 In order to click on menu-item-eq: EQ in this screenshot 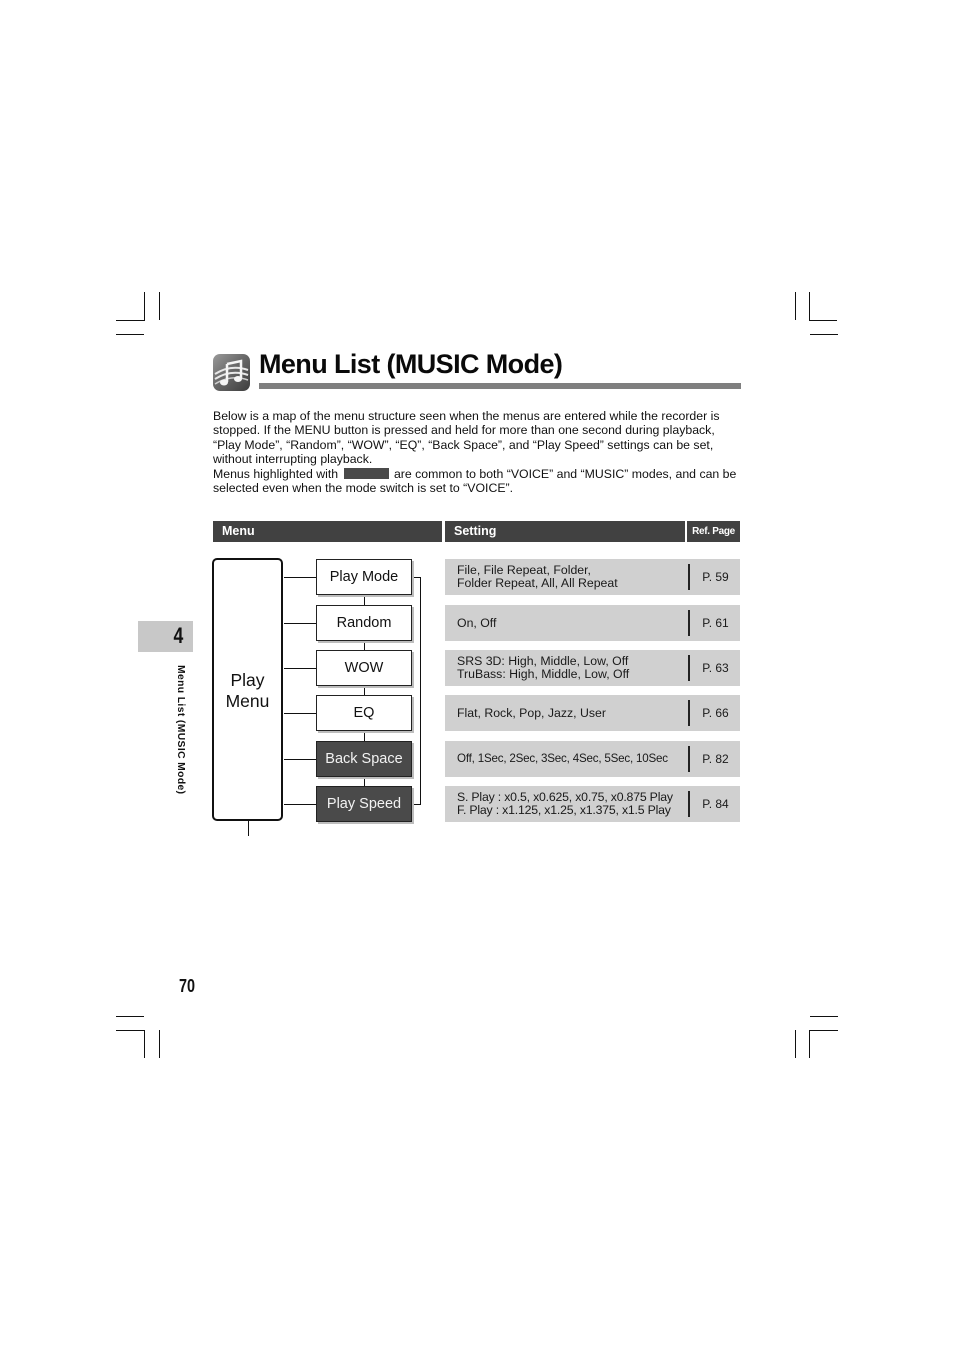, I will do `click(364, 713)`.